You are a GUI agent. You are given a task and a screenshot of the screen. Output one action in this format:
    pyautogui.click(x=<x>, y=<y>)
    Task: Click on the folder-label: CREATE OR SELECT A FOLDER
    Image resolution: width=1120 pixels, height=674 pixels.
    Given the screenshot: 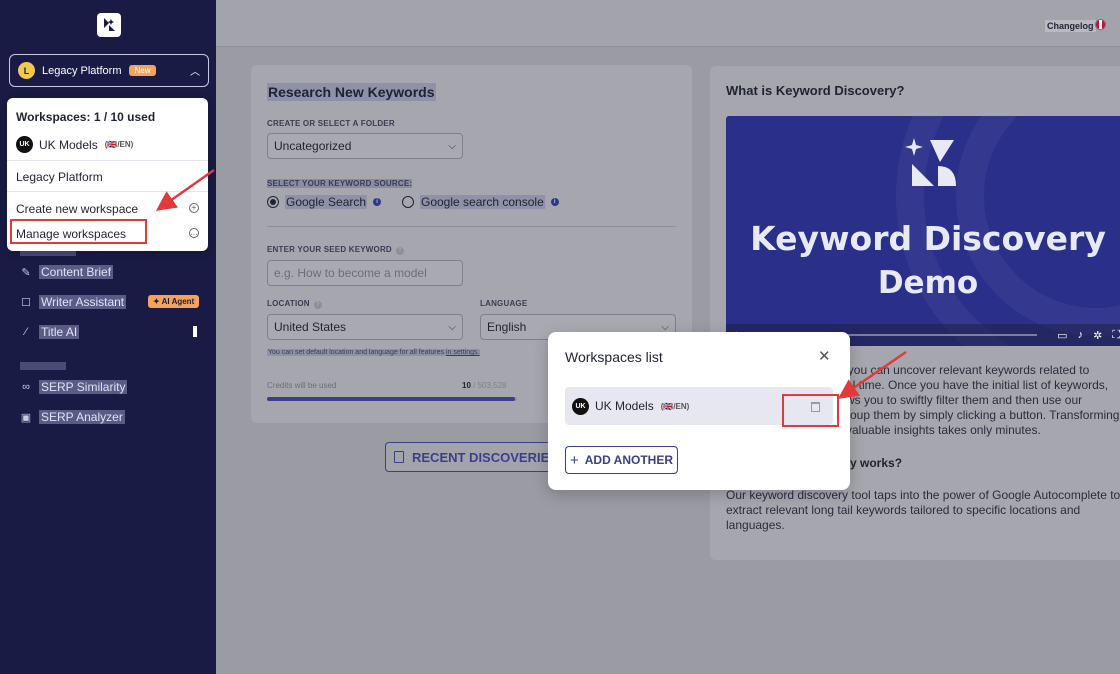 What is the action you would take?
    pyautogui.click(x=331, y=123)
    